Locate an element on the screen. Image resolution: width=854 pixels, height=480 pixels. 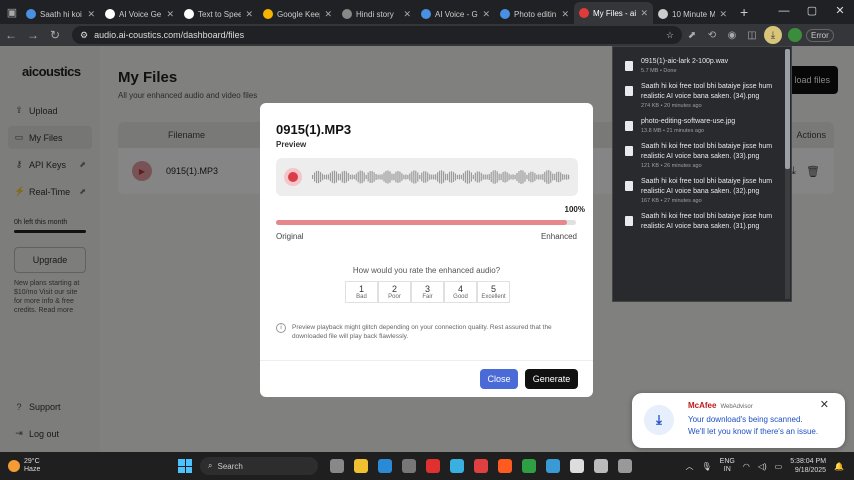
toast-sub-brand: WebAdvisor is located at coordinates (736, 407).